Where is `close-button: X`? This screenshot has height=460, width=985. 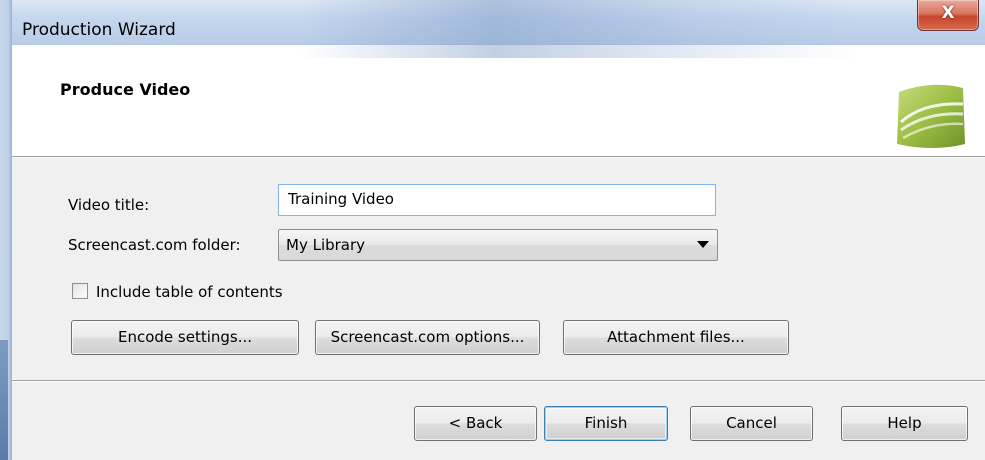
close-button: X is located at coordinates (948, 15).